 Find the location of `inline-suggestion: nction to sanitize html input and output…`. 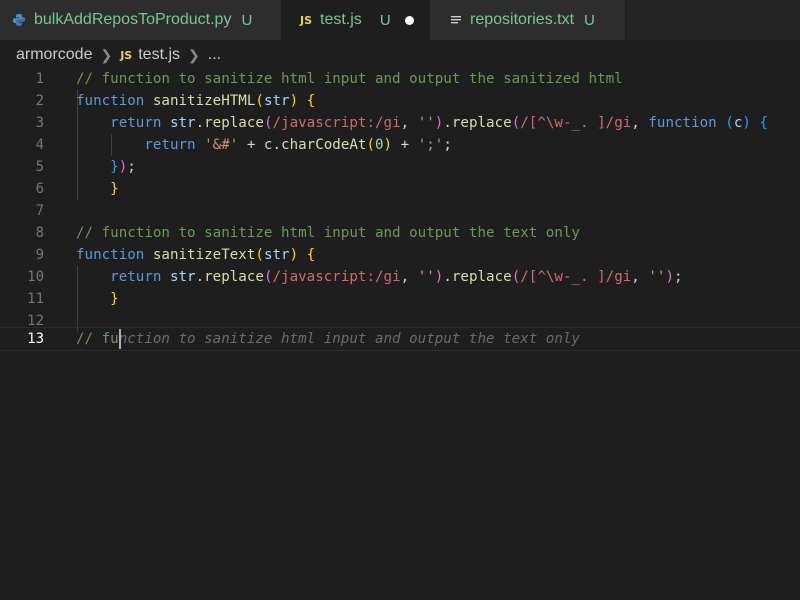

inline-suggestion: nction to sanitize html input and output… is located at coordinates (349, 339).